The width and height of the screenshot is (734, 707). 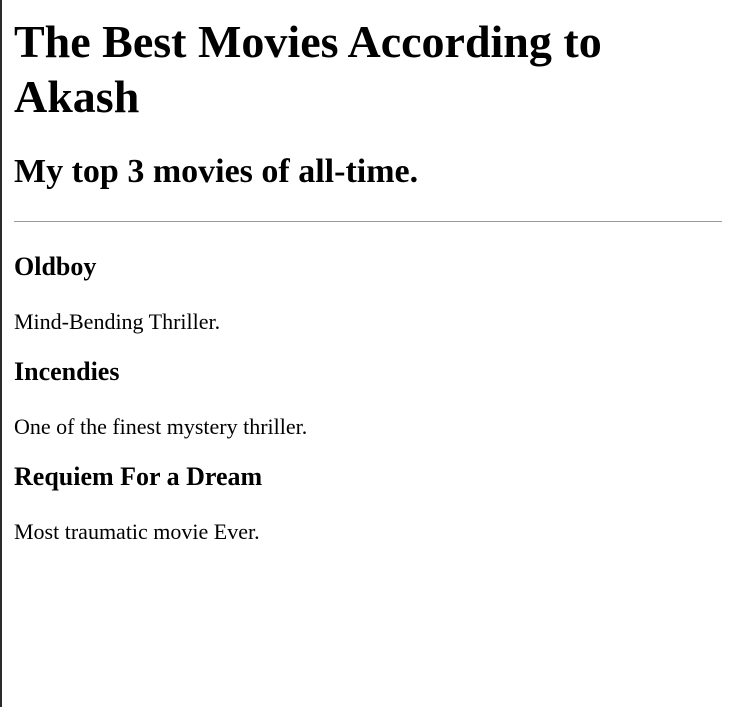 What do you see at coordinates (137, 531) in the screenshot?
I see `movie-description: Most traumatic movie Ever.` at bounding box center [137, 531].